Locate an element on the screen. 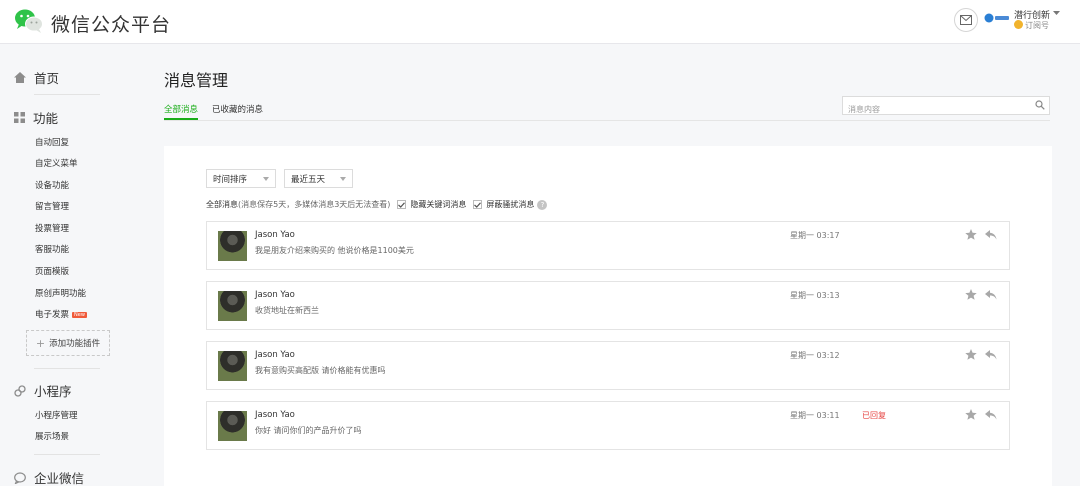 The image size is (1080, 486). sidebar-invoice-label: 电子发票 is located at coordinates (52, 315).